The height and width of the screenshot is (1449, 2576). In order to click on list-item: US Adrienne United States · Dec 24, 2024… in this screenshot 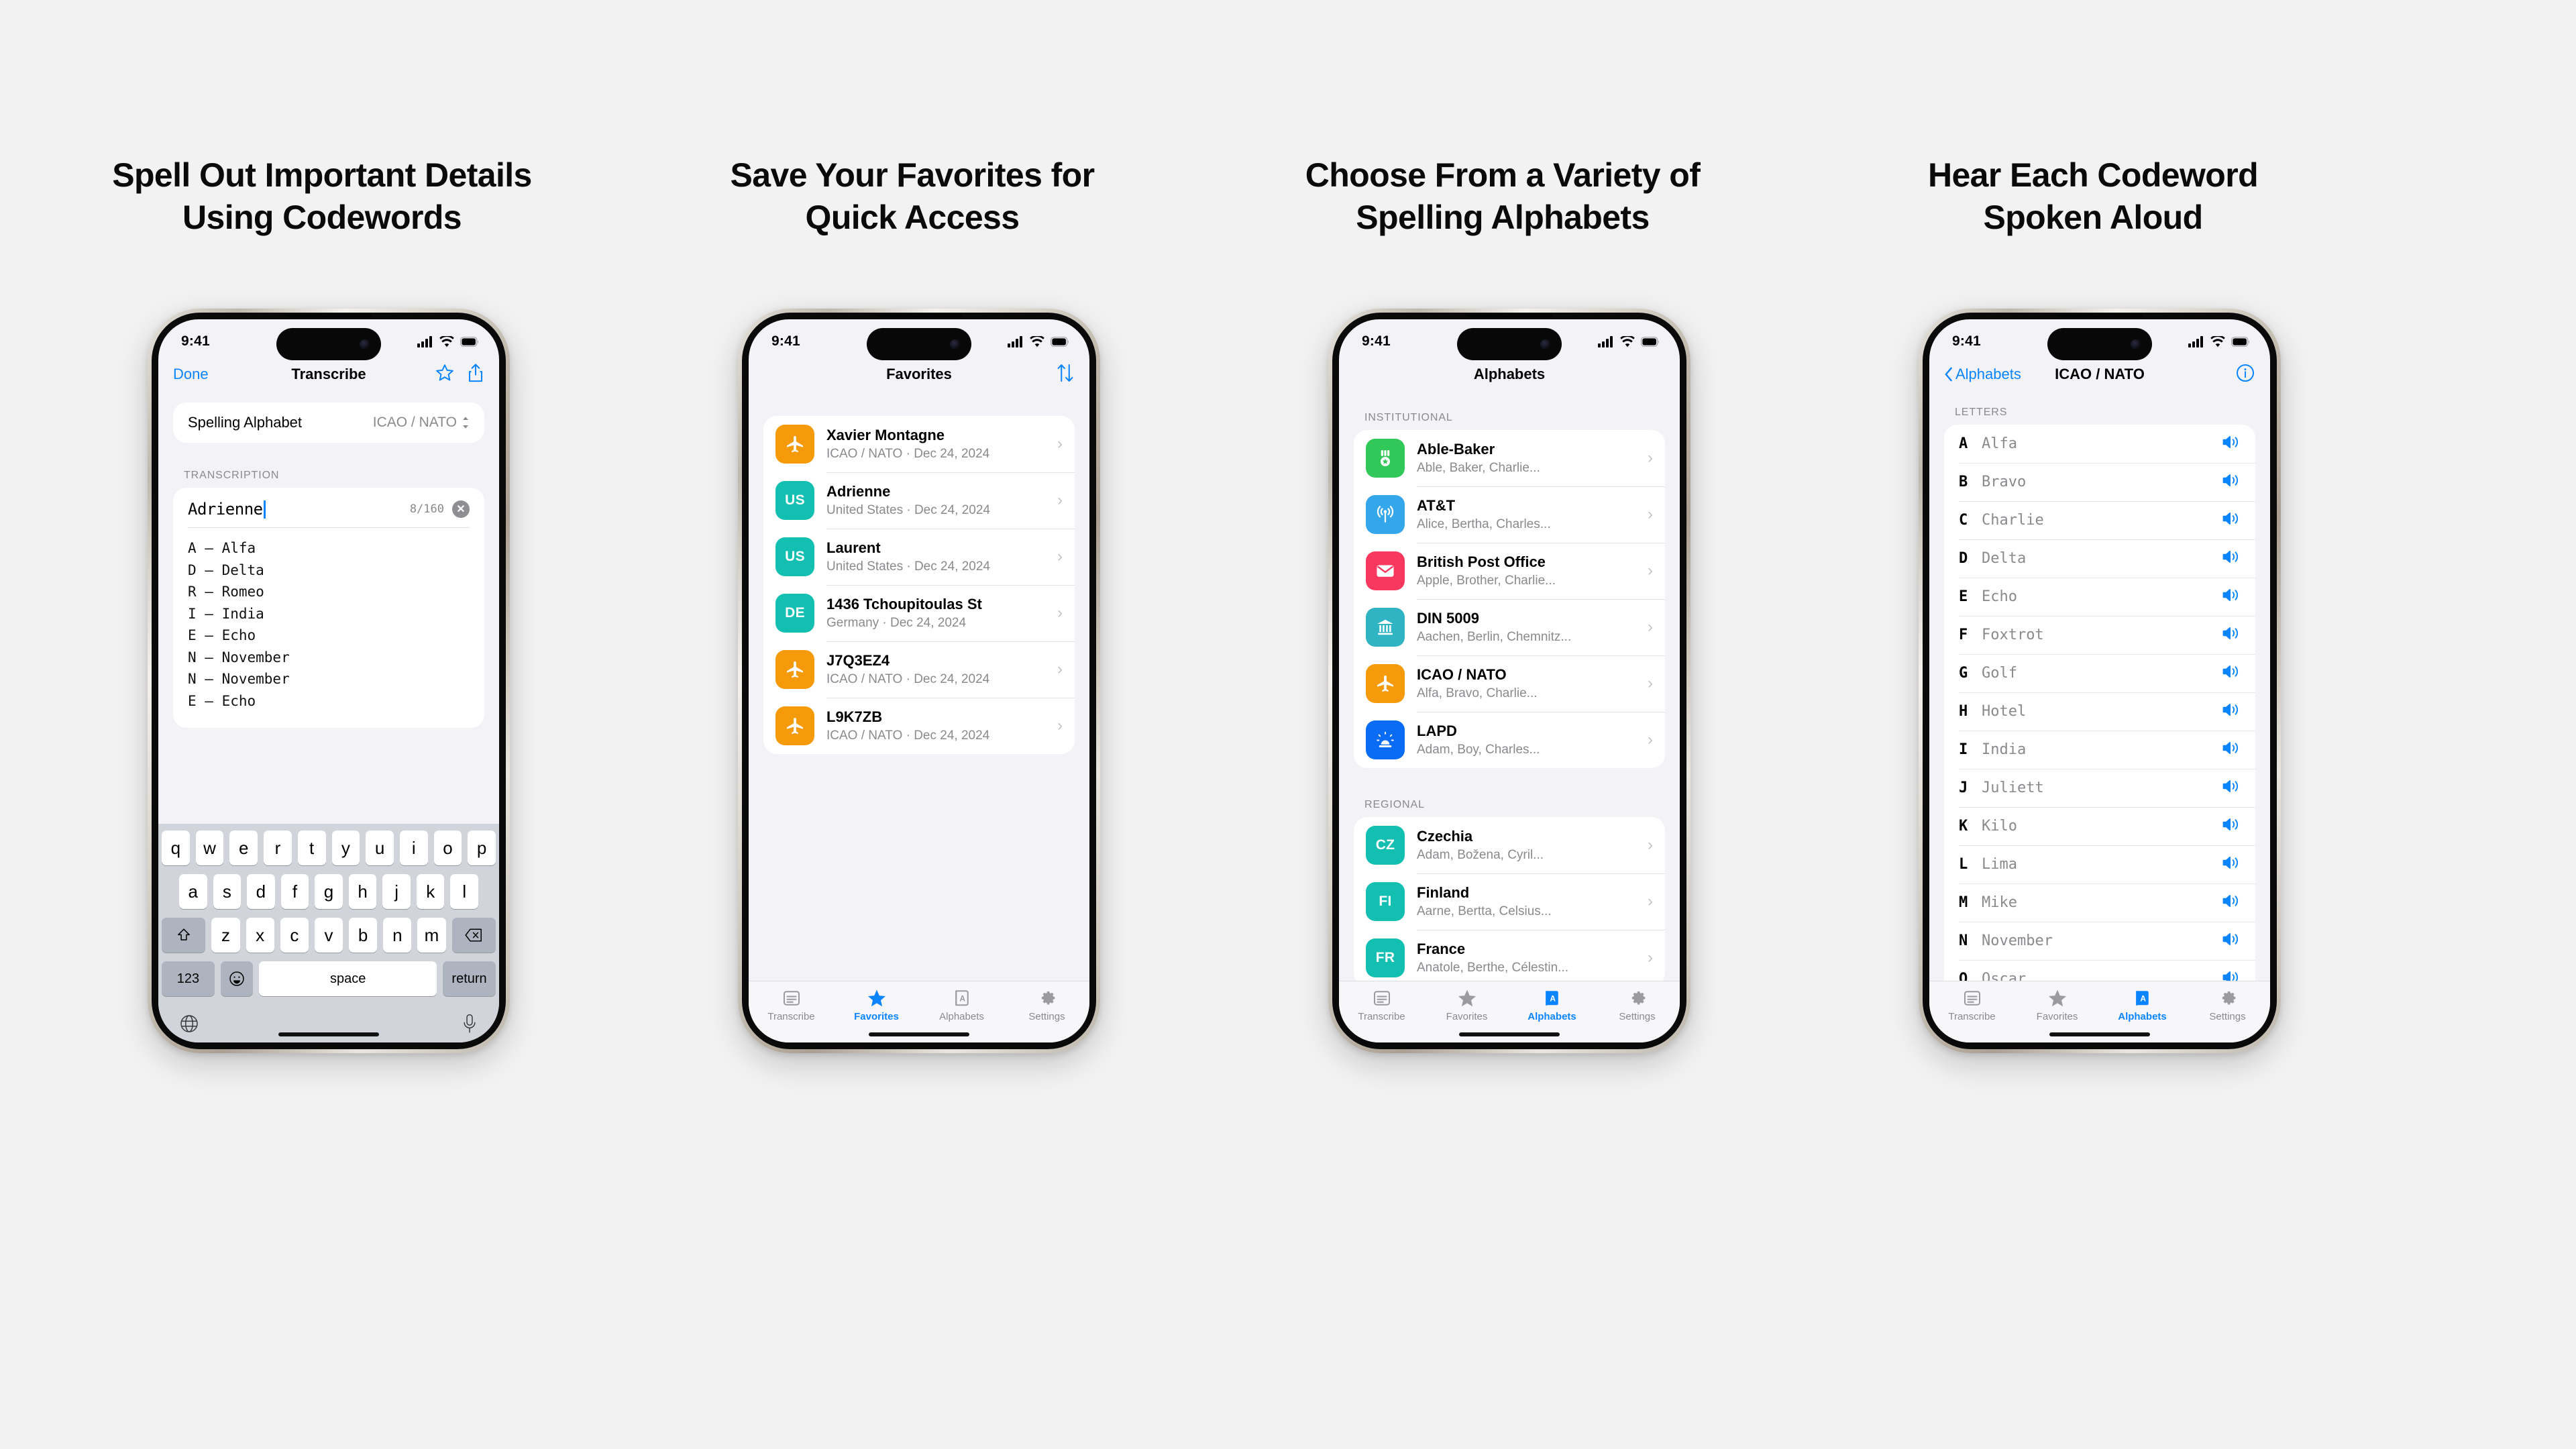, I will do `click(919, 500)`.